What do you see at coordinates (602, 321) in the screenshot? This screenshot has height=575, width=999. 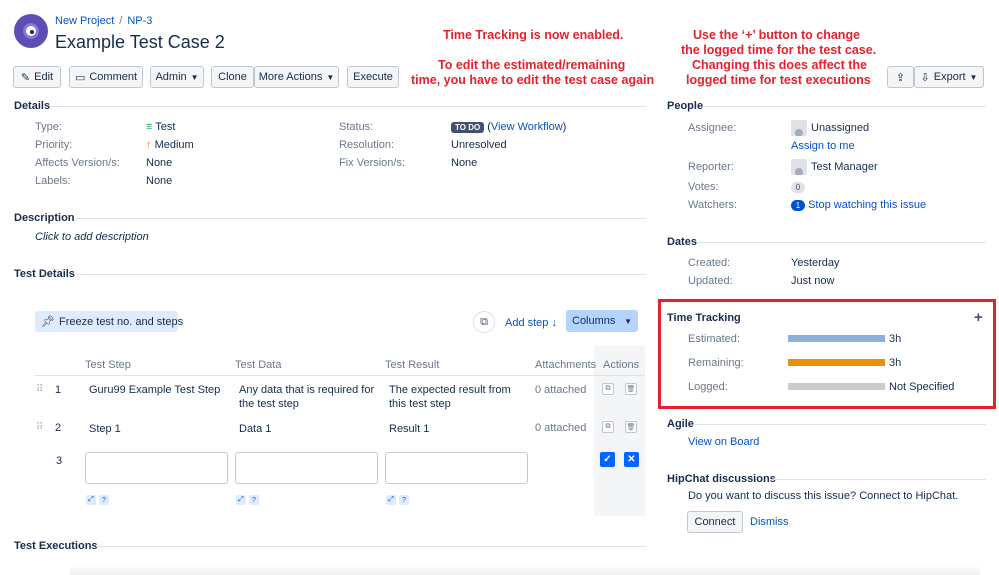 I see `columns-button: Columns ▼` at bounding box center [602, 321].